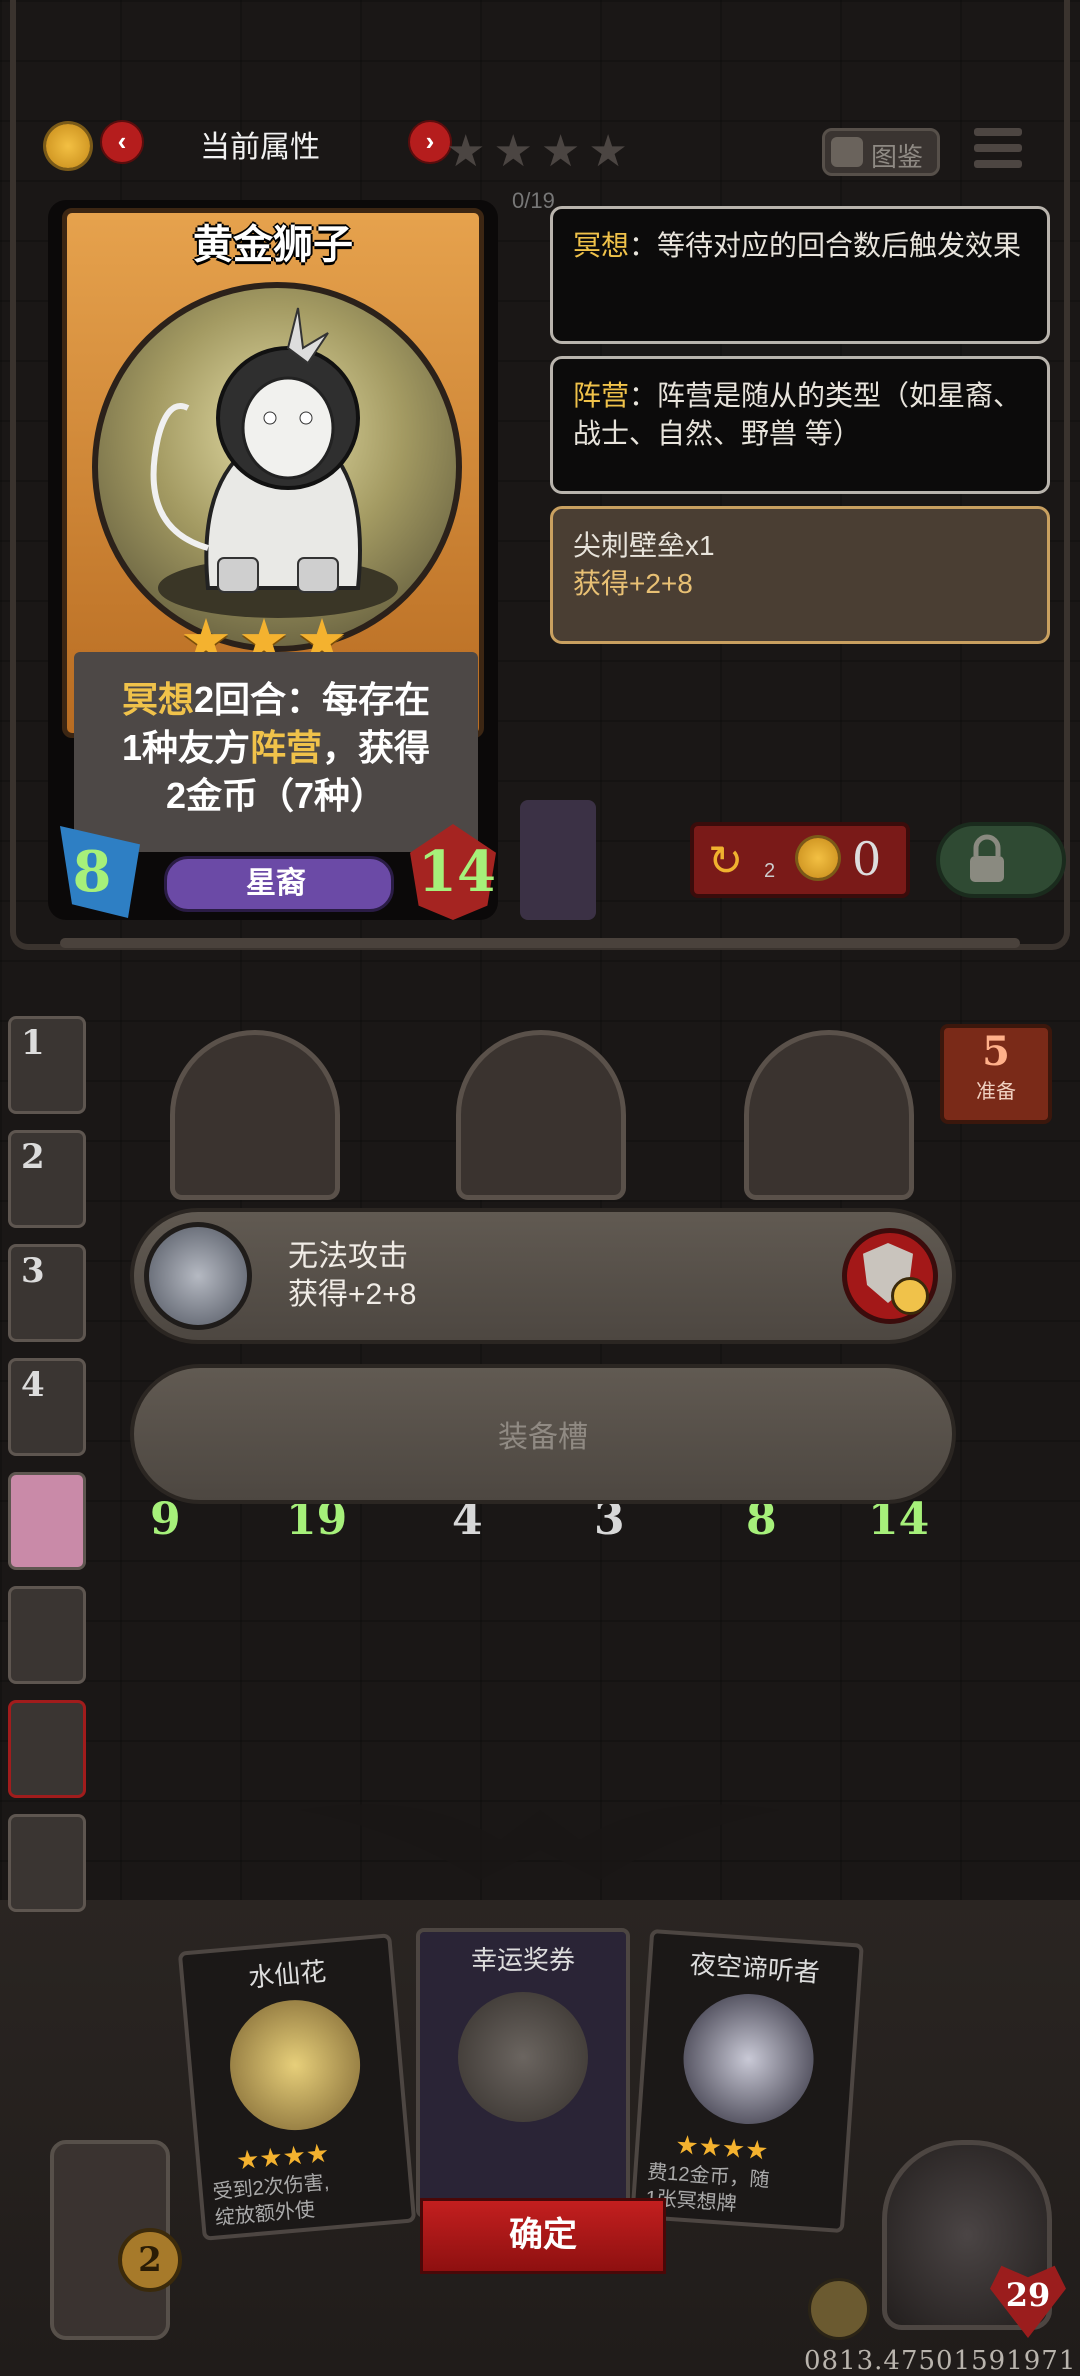 The image size is (1080, 2376). I want to click on info-keyword: 阵营, so click(601, 395).